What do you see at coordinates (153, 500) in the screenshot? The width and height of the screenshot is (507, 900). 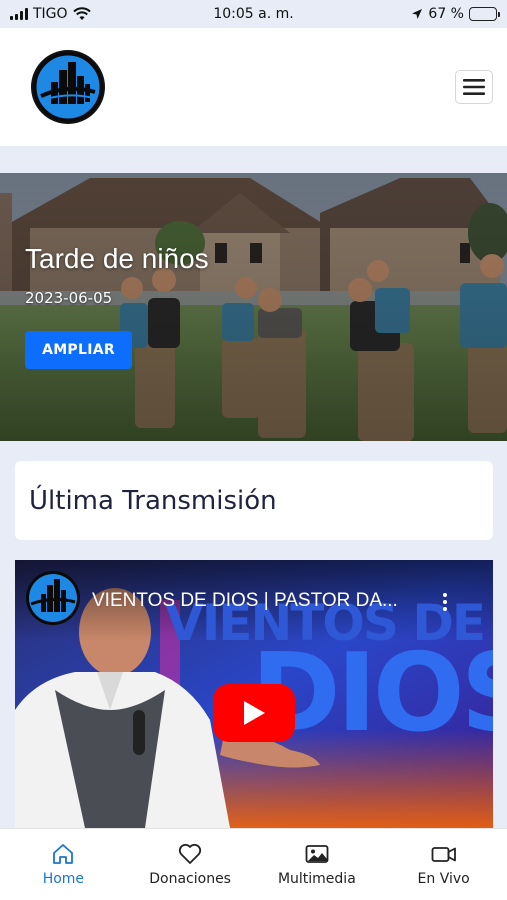 I see `section-title: Última Transmisión` at bounding box center [153, 500].